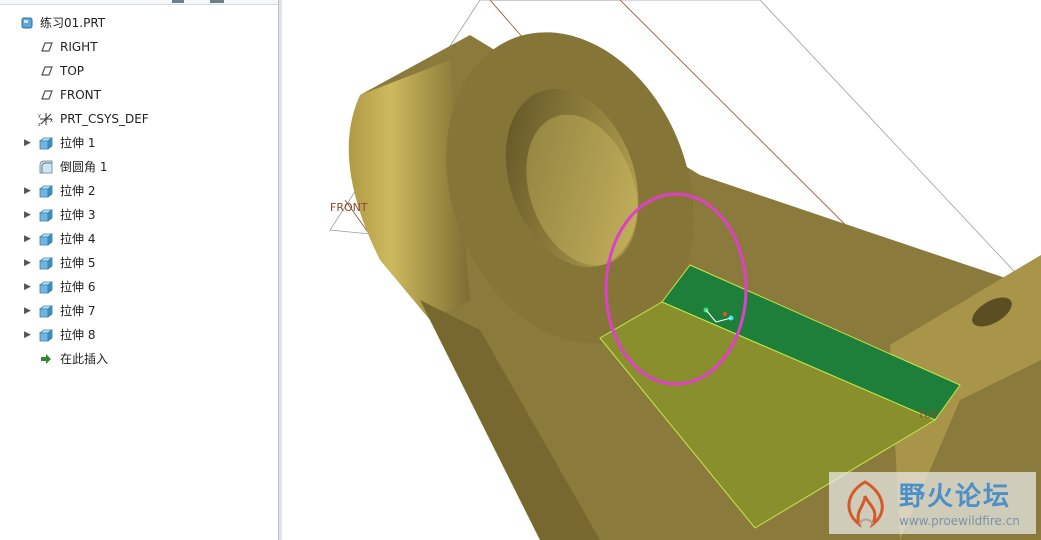  I want to click on round-icon, so click(46, 167).